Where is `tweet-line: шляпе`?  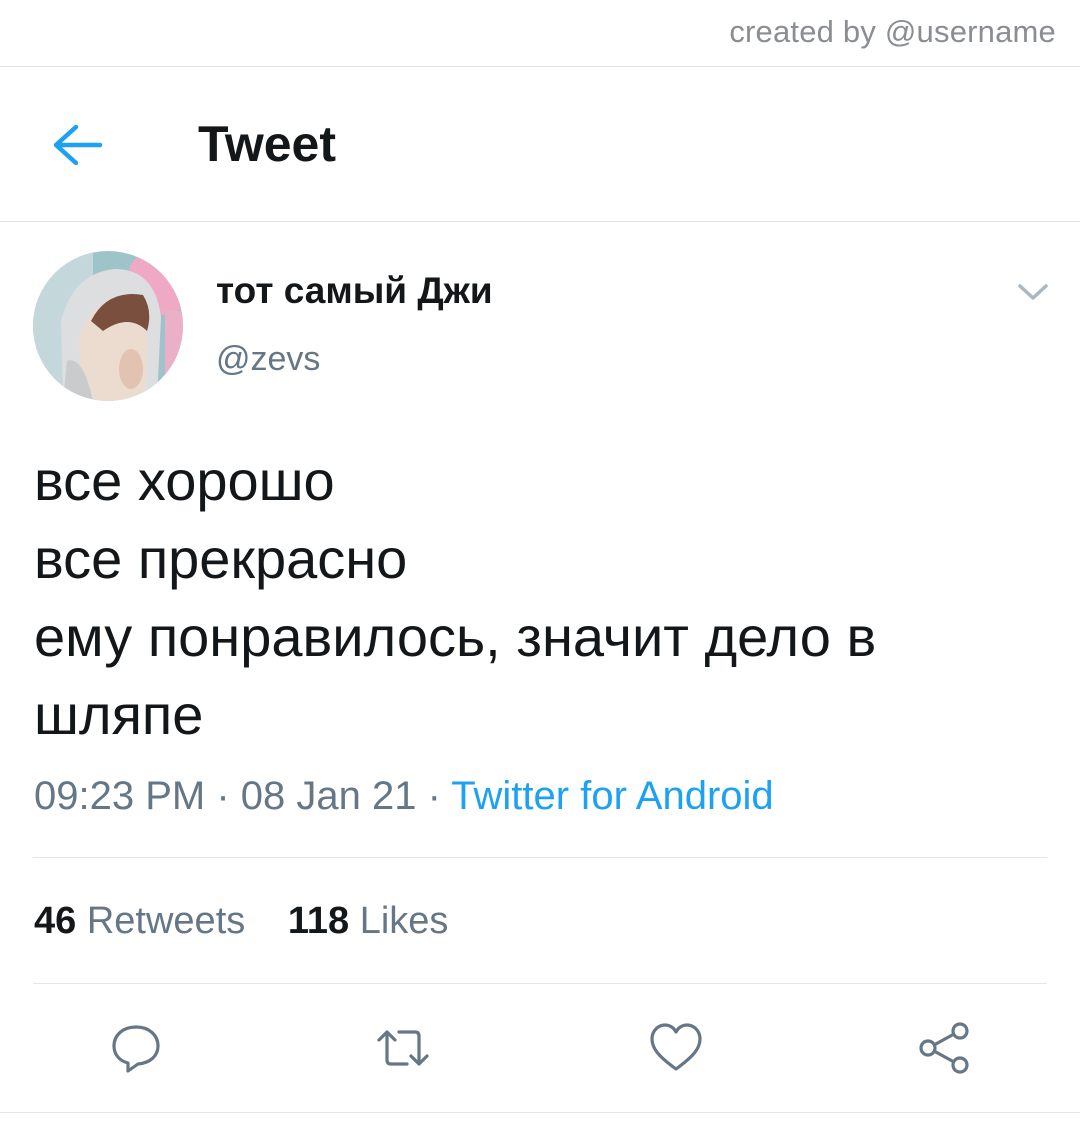
tweet-line: шляпе is located at coordinates (119, 714).